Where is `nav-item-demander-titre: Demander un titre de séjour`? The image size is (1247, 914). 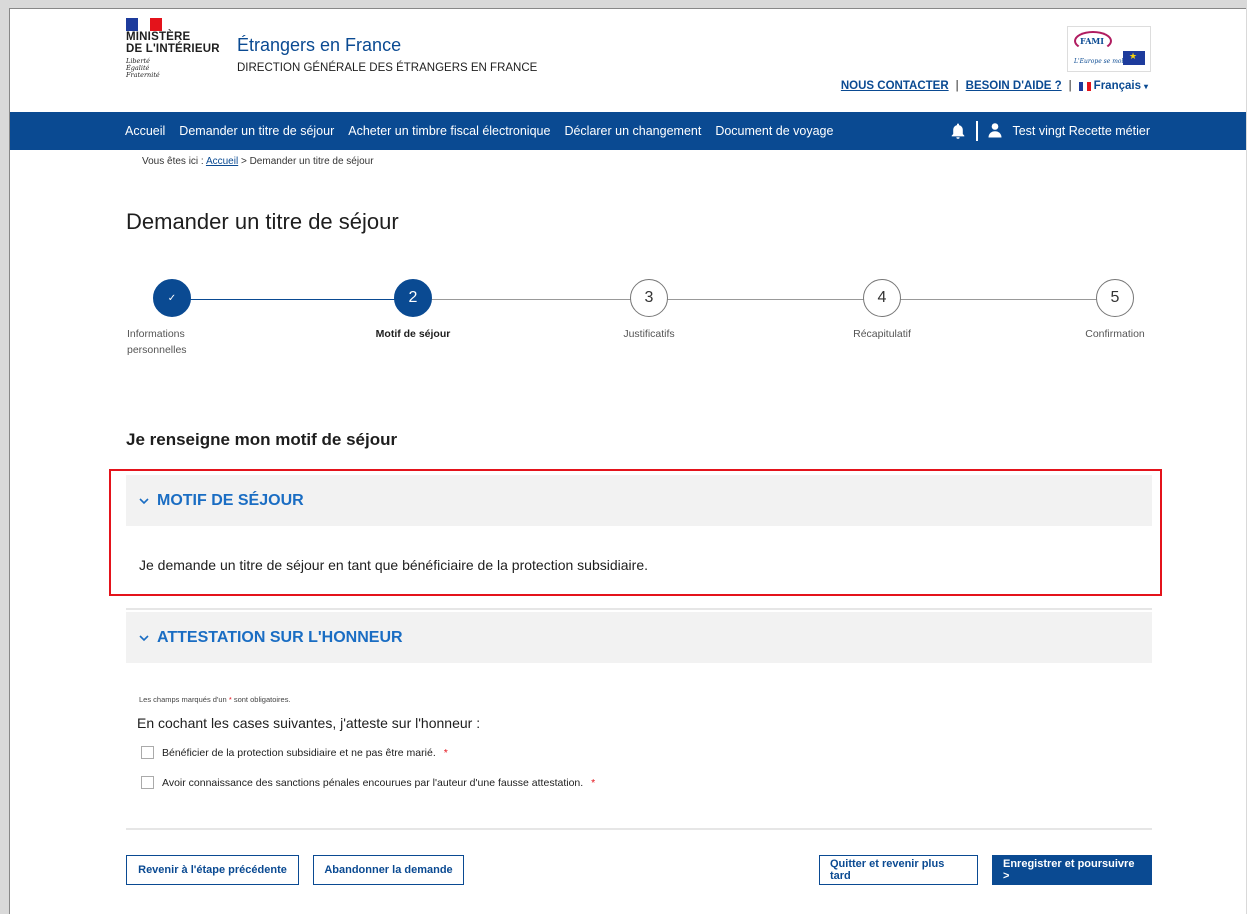
nav-item-demander-titre: Demander un titre de séjour is located at coordinates (256, 131).